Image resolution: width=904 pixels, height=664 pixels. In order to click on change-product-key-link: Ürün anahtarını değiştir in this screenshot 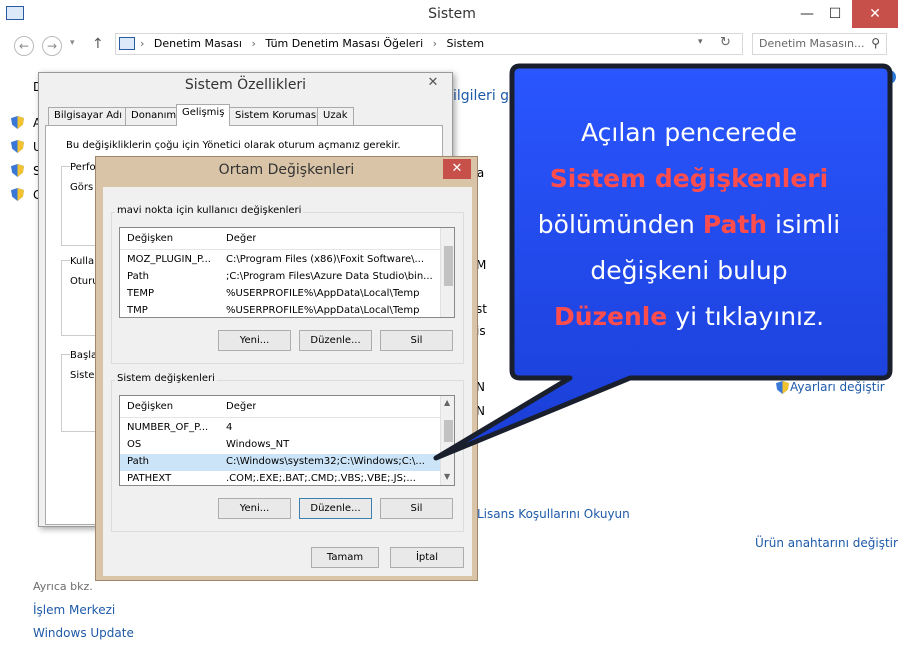, I will do `click(826, 543)`.